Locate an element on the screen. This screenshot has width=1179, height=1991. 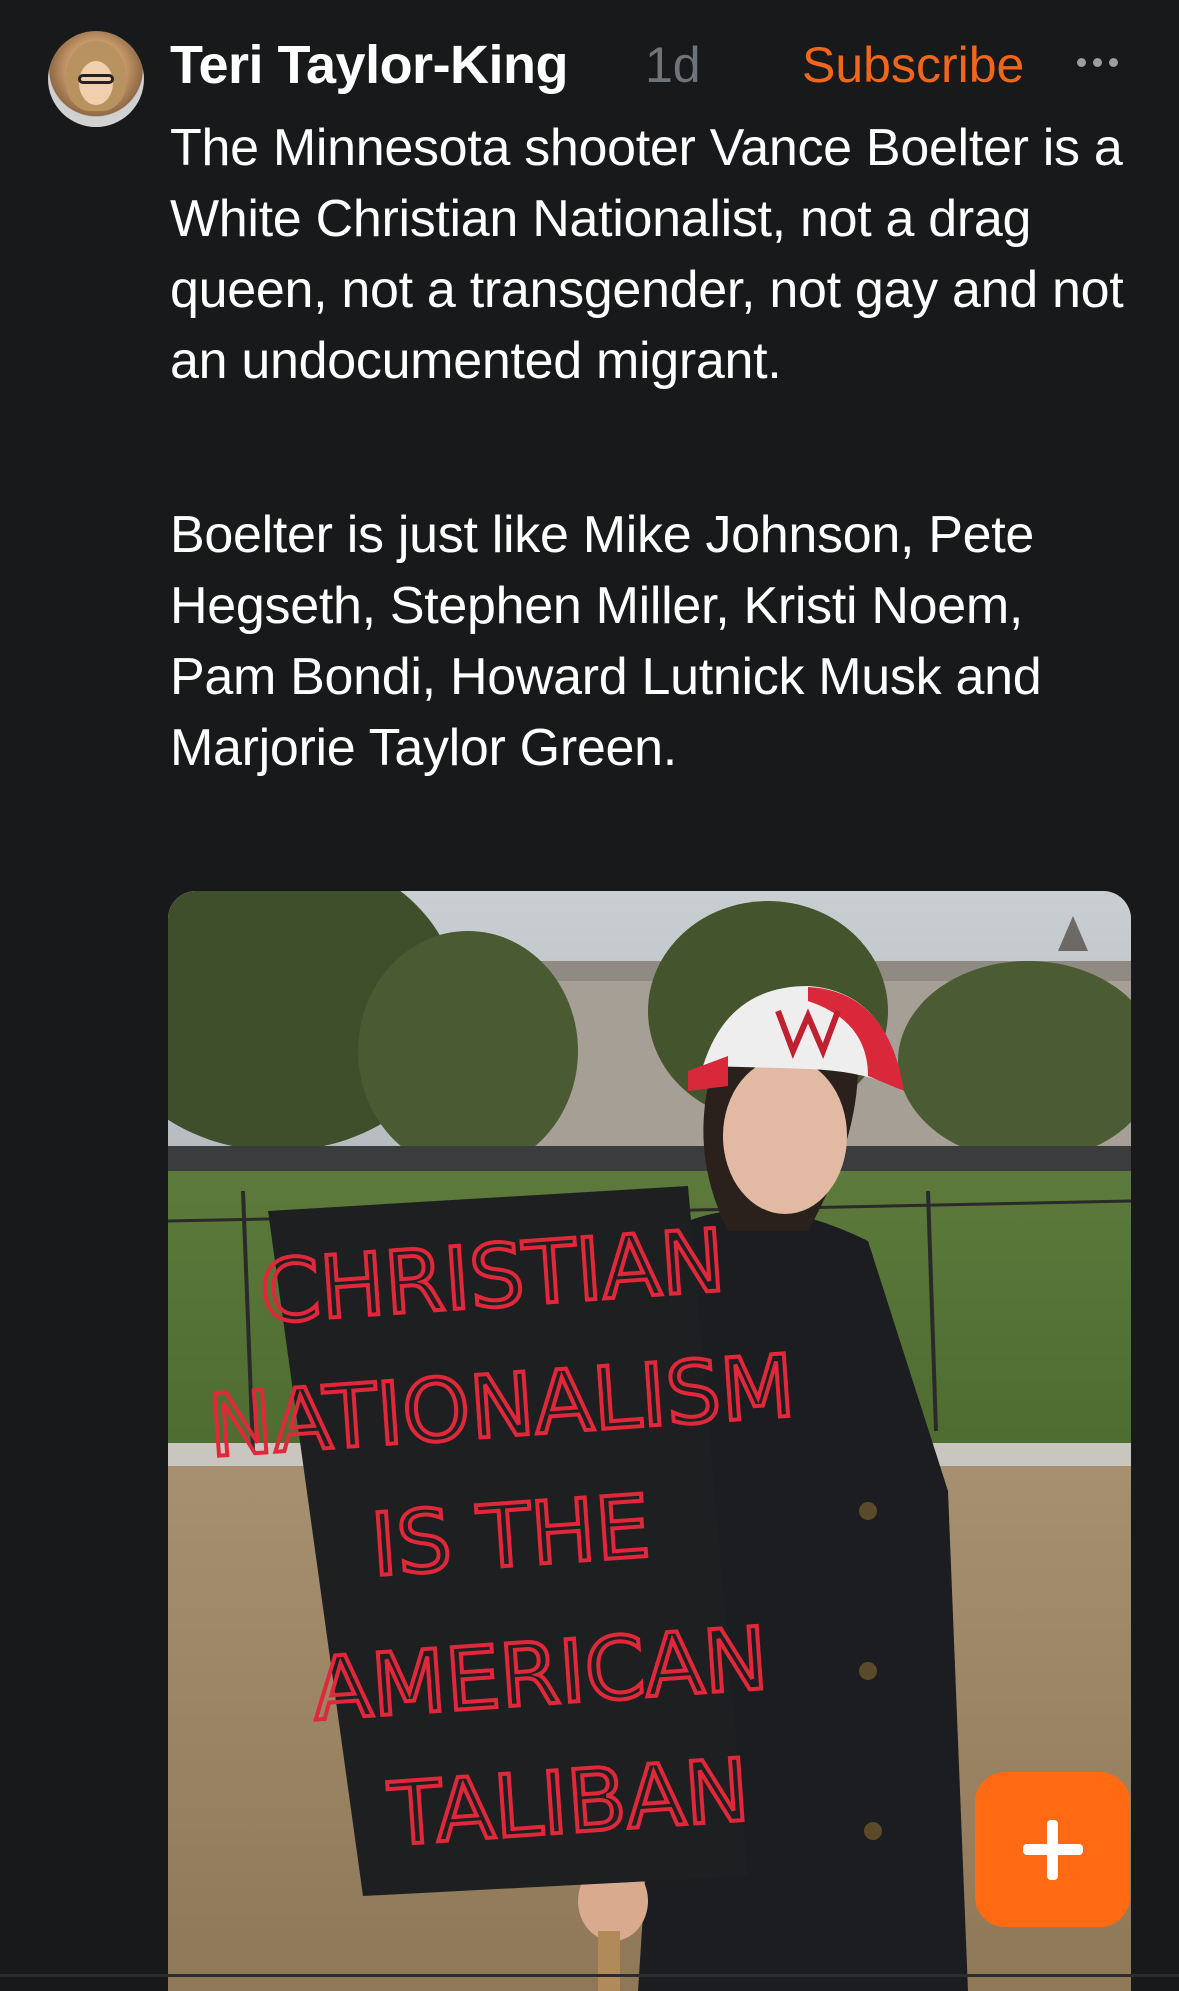
compose-button is located at coordinates (1052, 1849).